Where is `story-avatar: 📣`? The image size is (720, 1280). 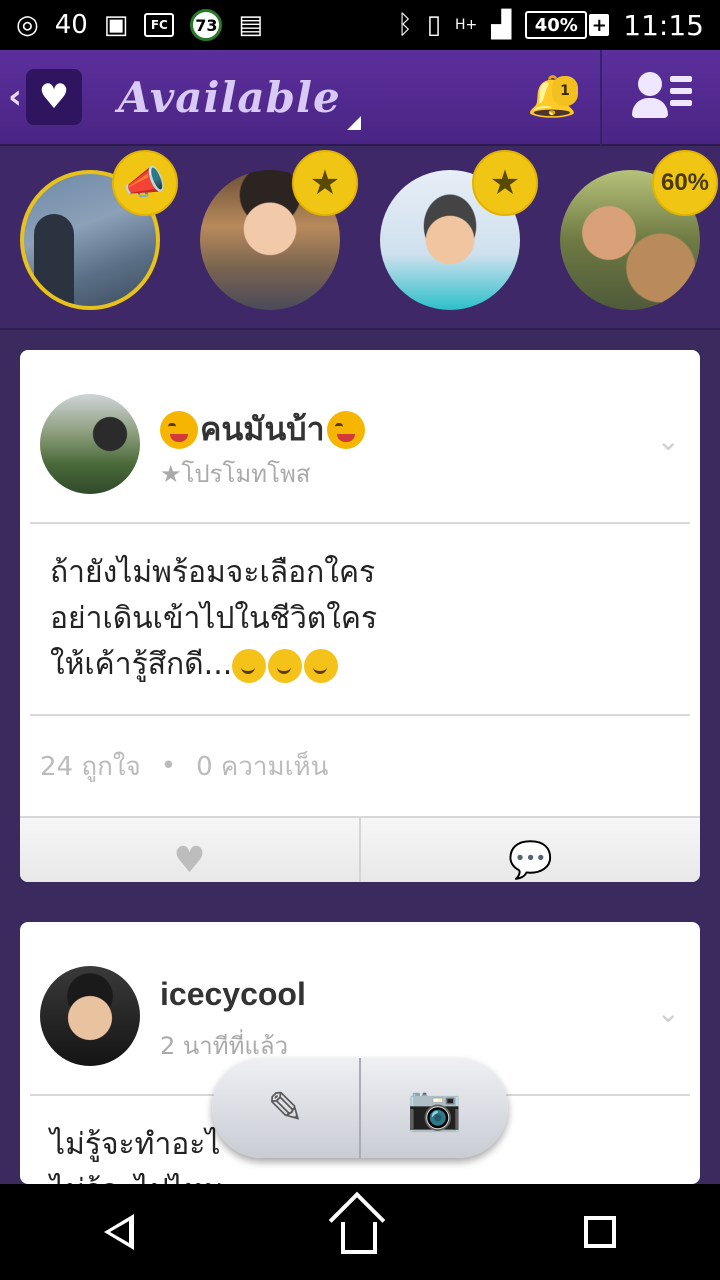 story-avatar: 📣 is located at coordinates (99, 230).